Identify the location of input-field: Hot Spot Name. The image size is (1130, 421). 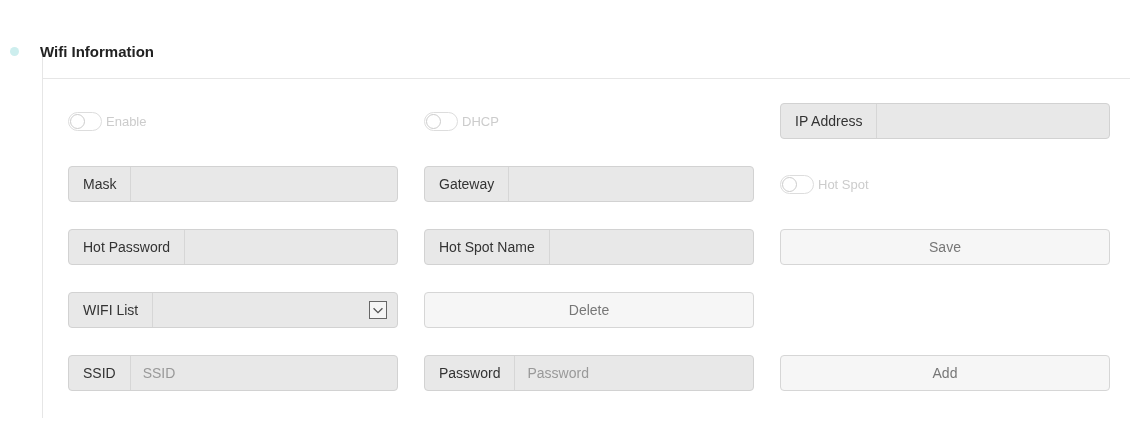
(589, 247).